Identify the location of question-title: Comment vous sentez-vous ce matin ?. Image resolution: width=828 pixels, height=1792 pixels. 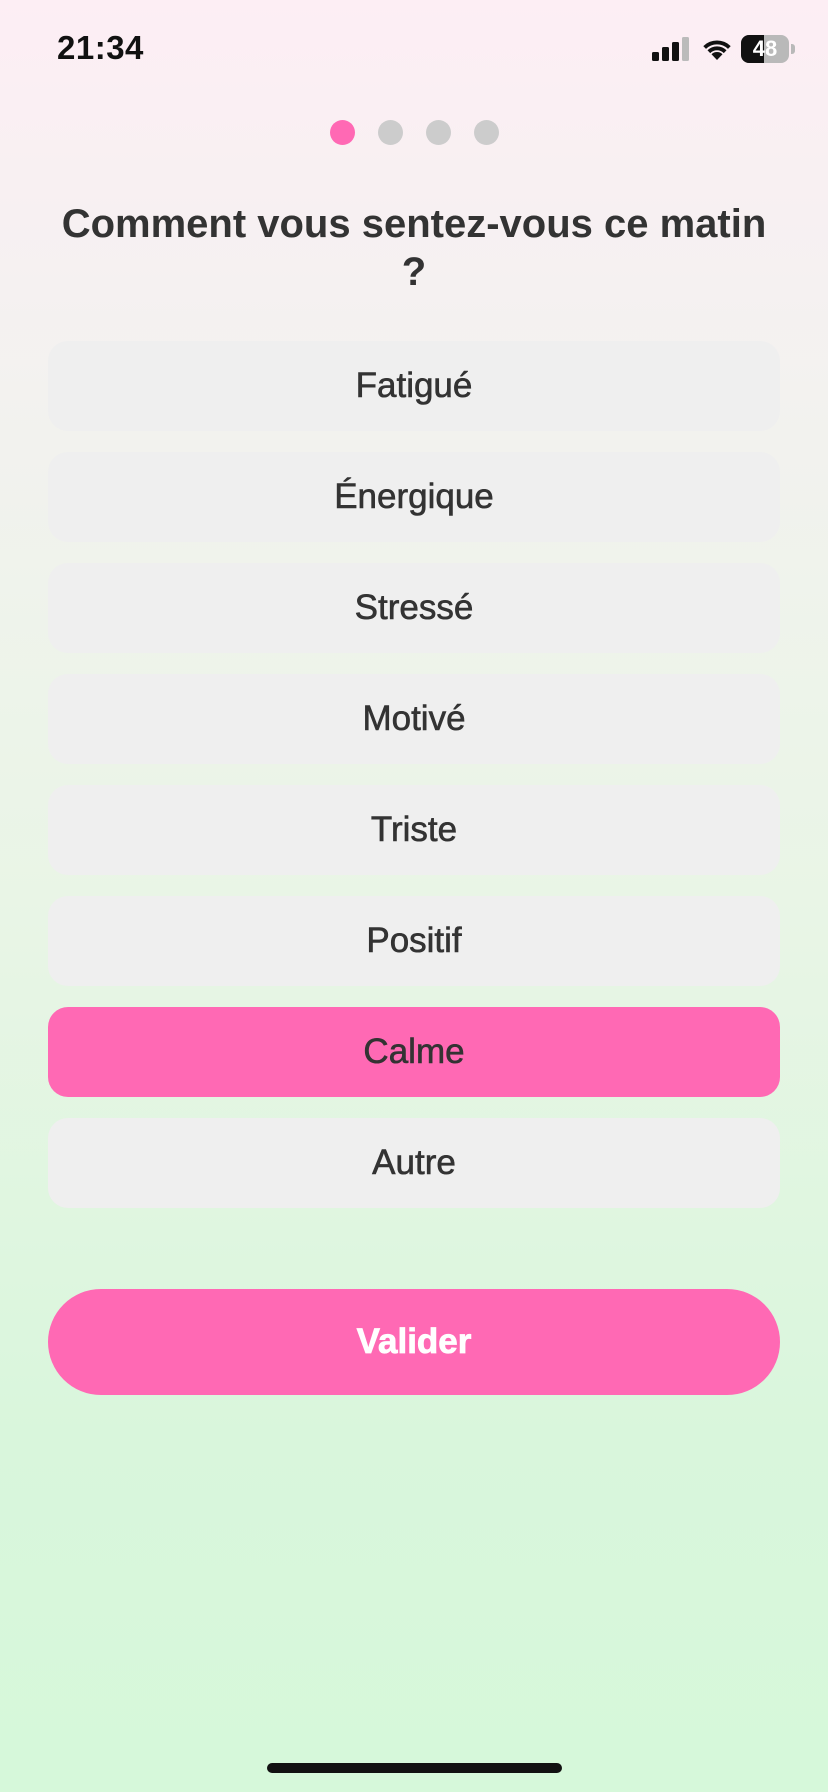
(414, 248).